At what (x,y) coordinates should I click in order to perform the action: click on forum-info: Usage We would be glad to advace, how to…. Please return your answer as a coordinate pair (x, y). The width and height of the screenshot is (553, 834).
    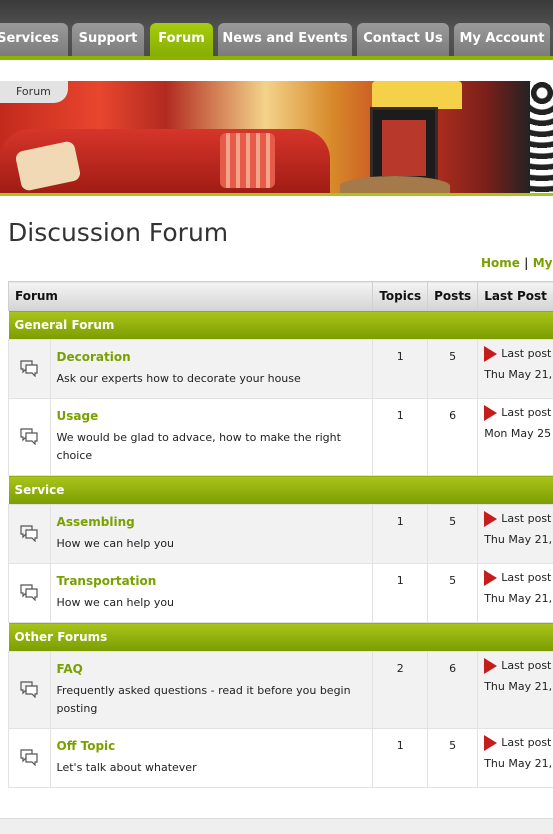
    Looking at the image, I should click on (211, 437).